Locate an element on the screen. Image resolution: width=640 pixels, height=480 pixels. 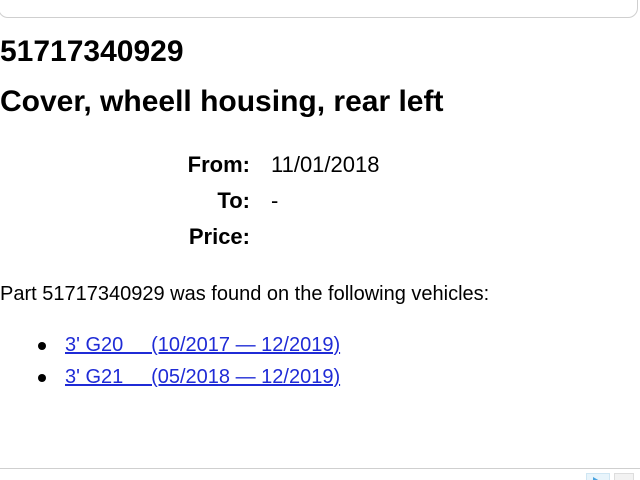
from-value: 11/01/2018 is located at coordinates (325, 164).